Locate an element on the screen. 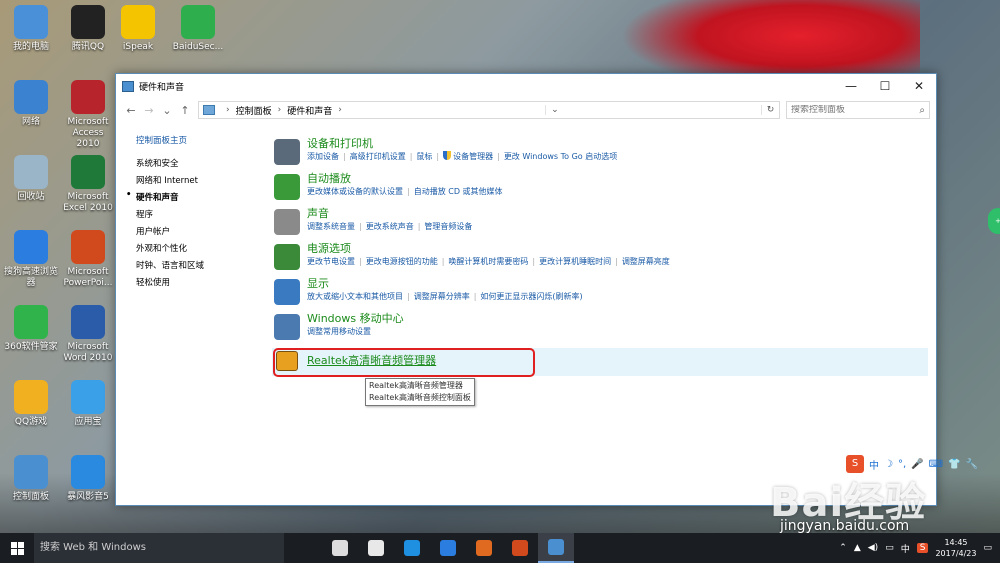 The image size is (1000, 563). notifications-icon: ▭ is located at coordinates (889, 548).